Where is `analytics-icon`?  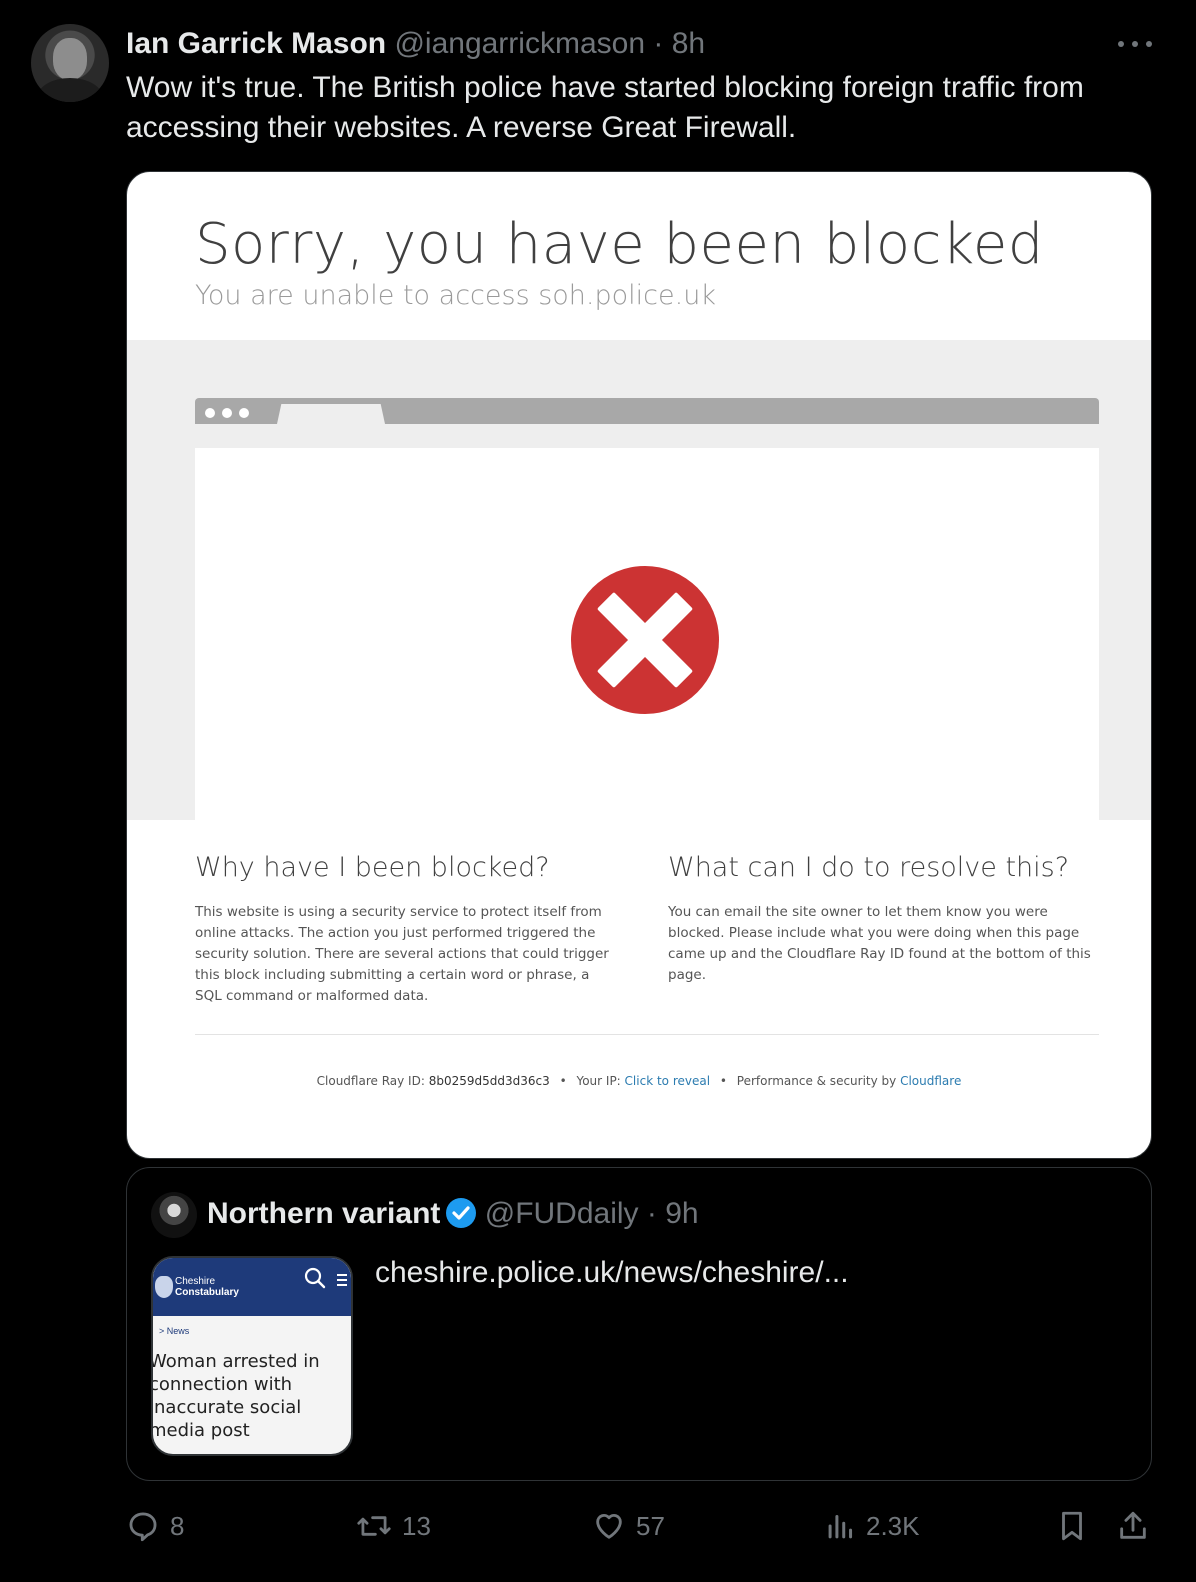 analytics-icon is located at coordinates (840, 1526).